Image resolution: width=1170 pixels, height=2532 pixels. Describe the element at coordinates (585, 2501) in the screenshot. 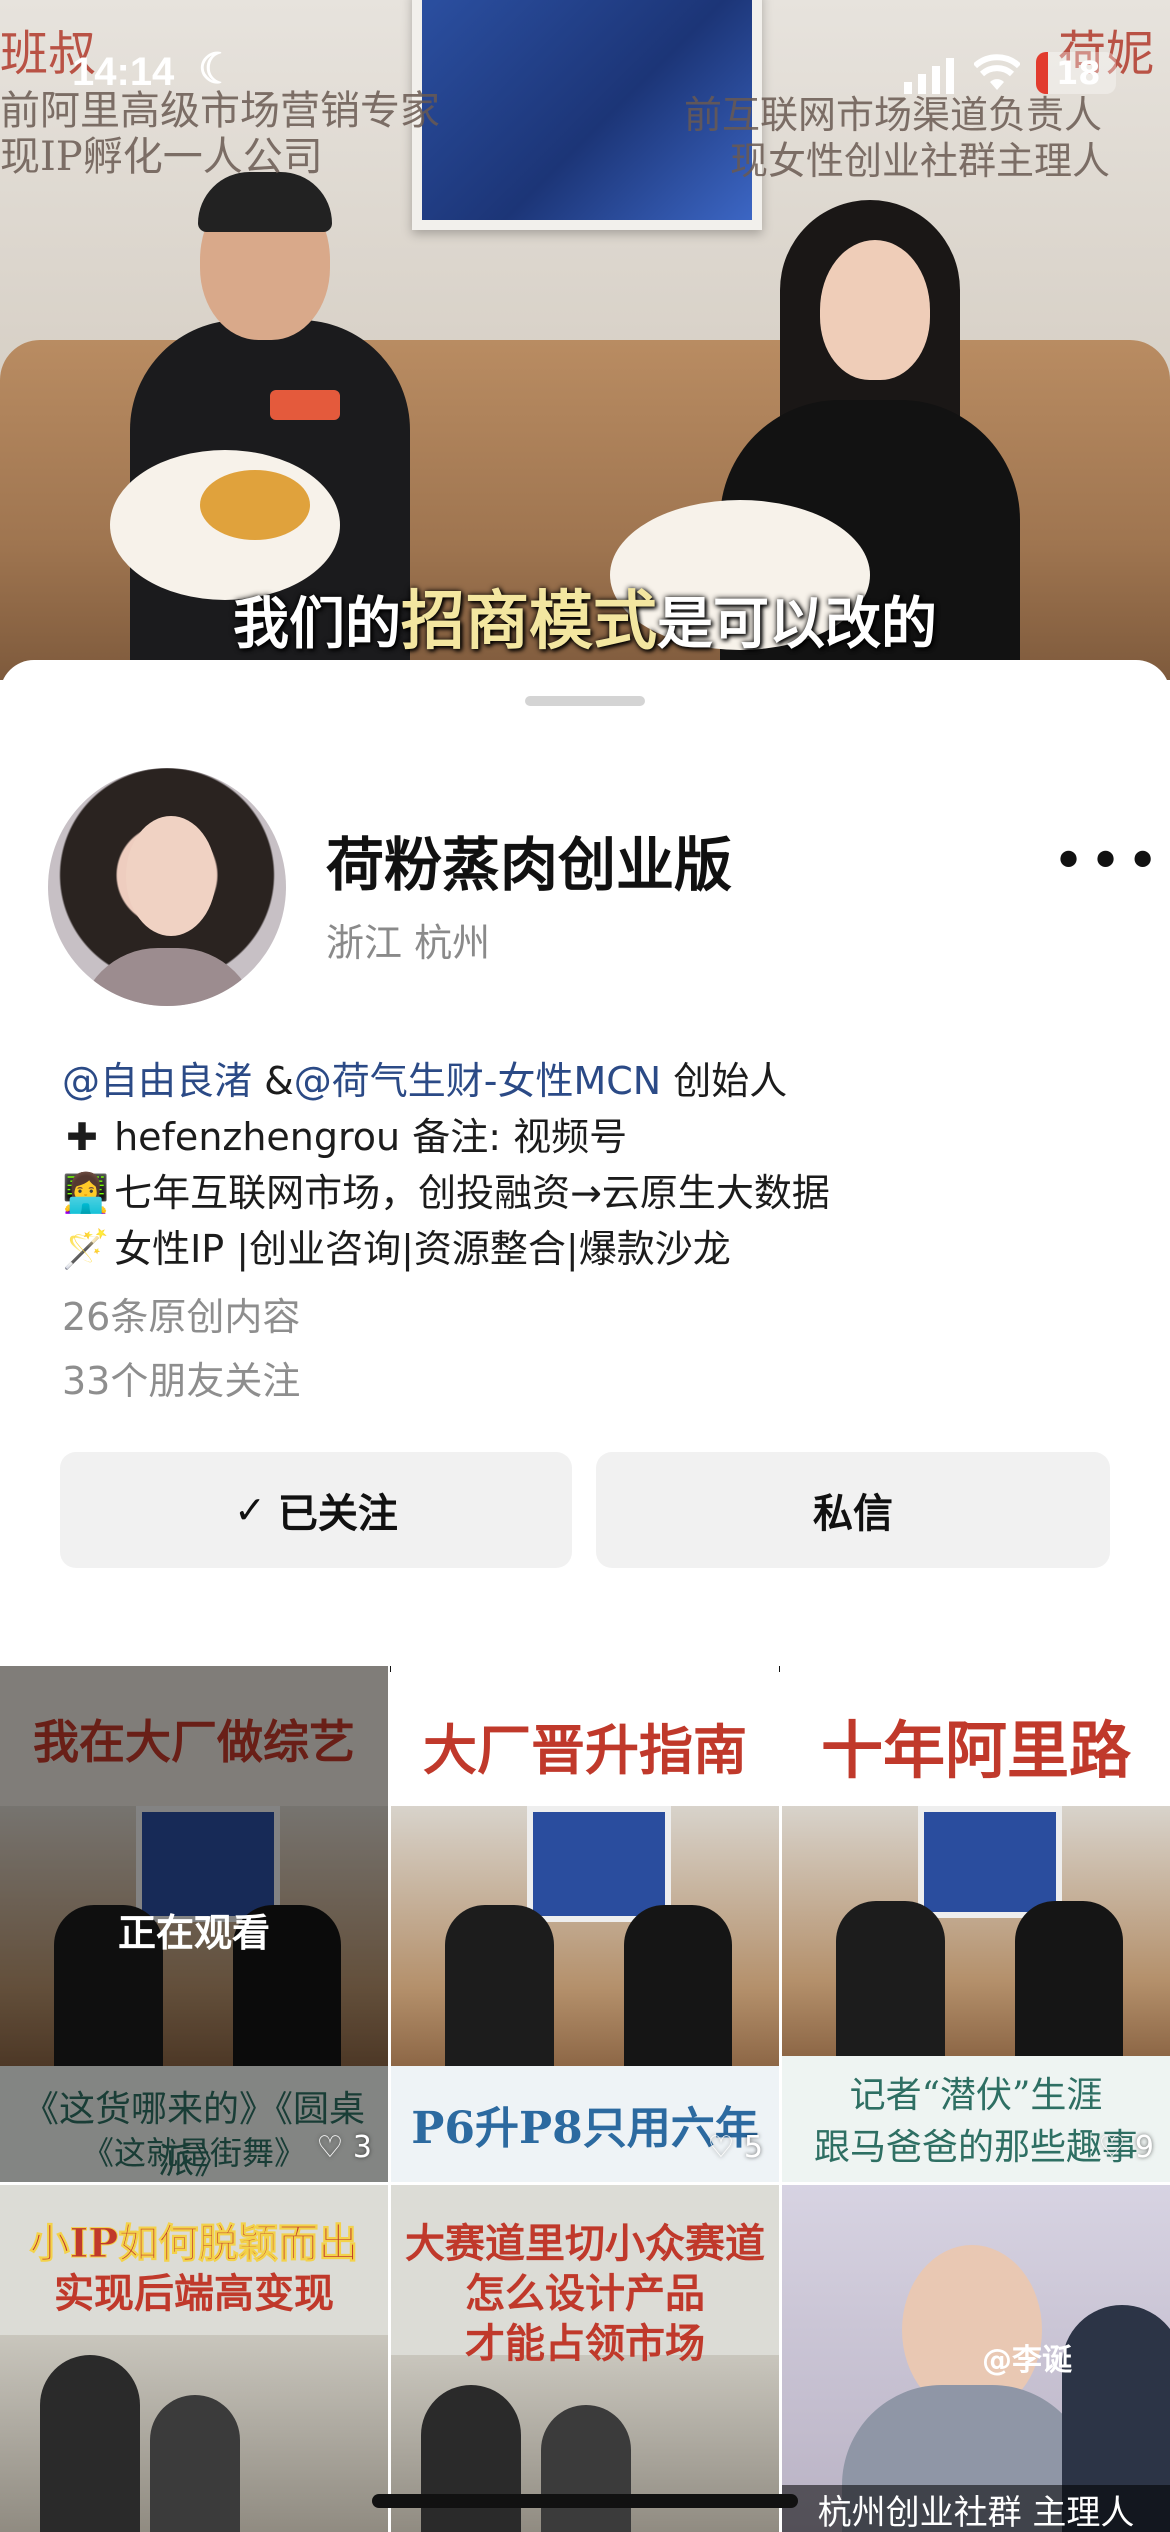

I see `home-indicator` at that location.